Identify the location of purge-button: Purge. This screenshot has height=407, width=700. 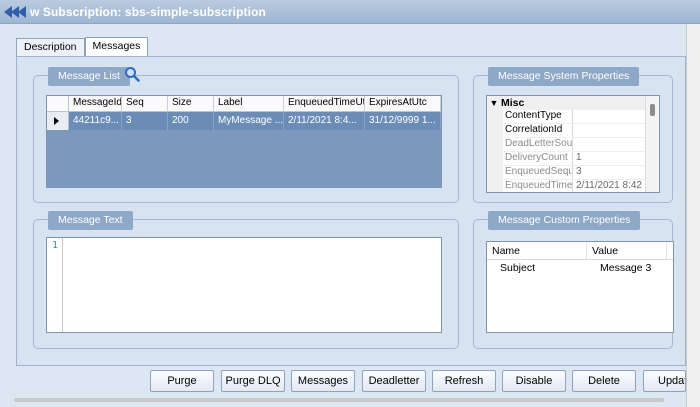
(182, 381).